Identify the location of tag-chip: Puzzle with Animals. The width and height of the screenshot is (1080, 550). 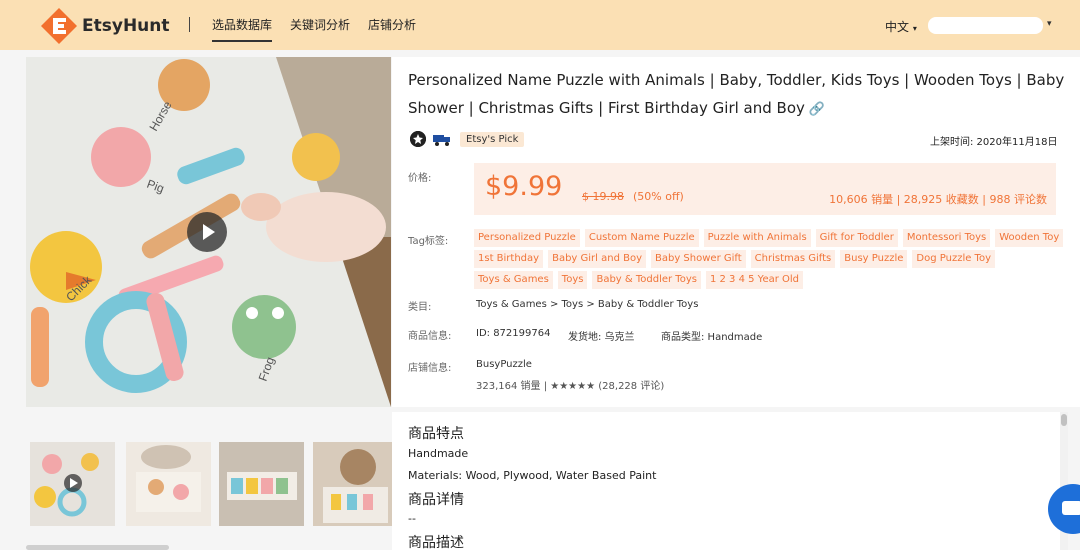
(757, 238).